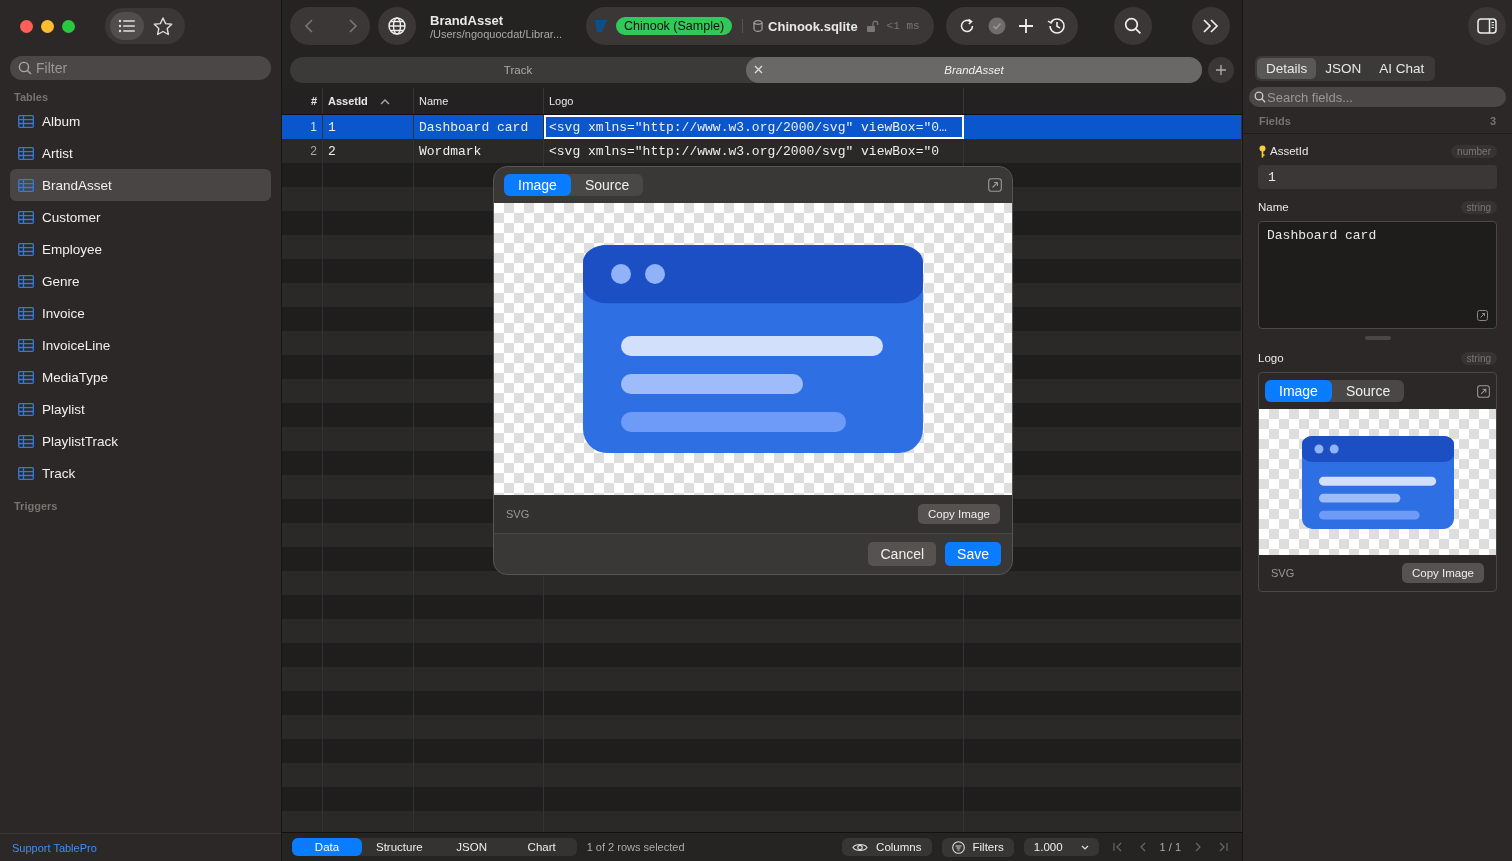 The image size is (1512, 861). I want to click on list-icon, so click(127, 26).